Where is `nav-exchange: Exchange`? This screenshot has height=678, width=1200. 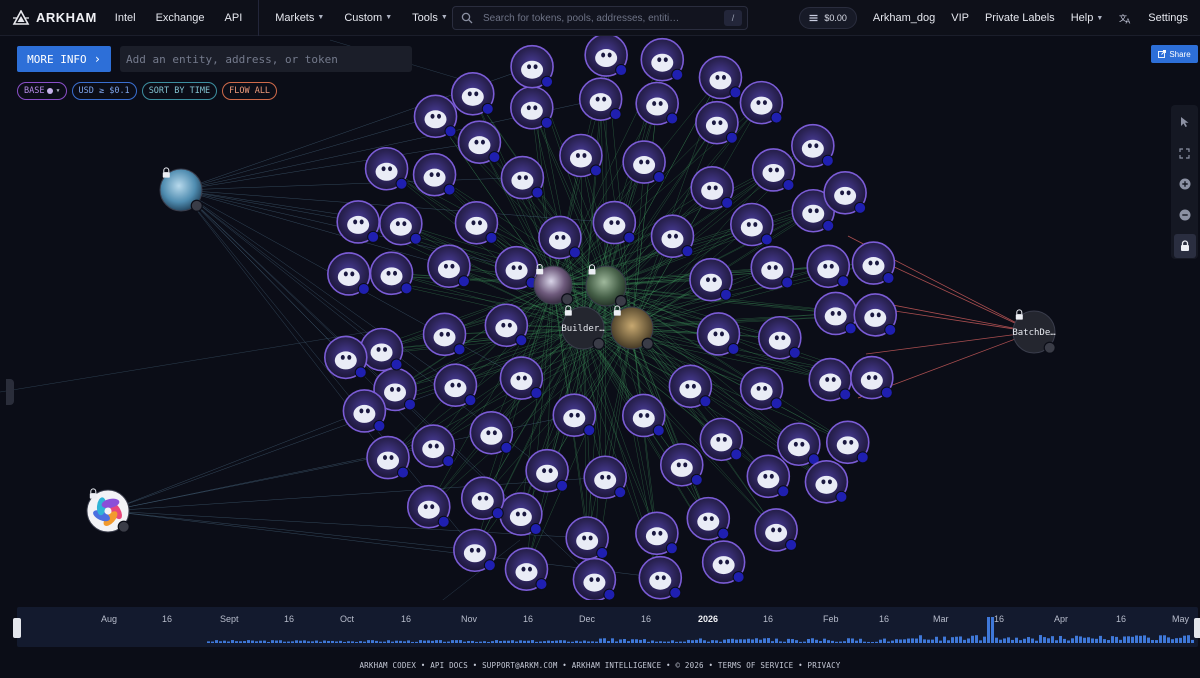 nav-exchange: Exchange is located at coordinates (180, 18).